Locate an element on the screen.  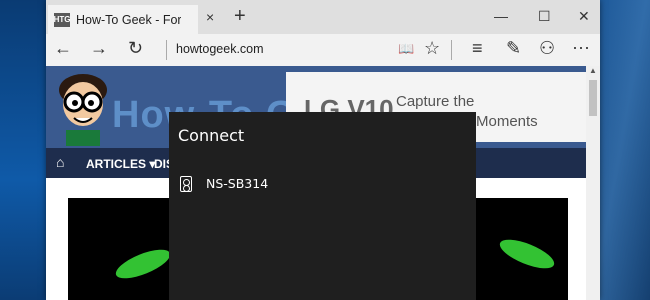
geek-mascot-icon is located at coordinates (83, 110).